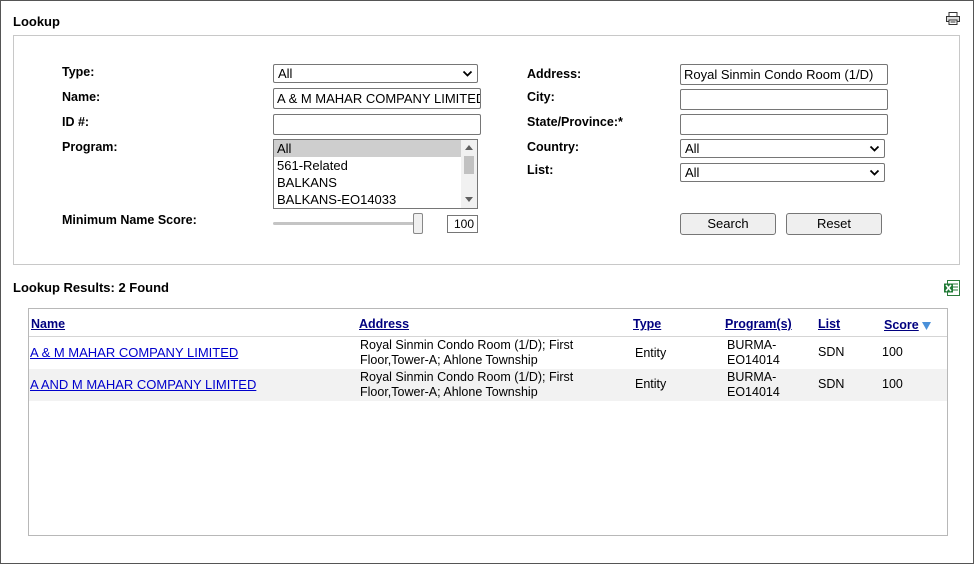 This screenshot has height=564, width=974. What do you see at coordinates (575, 122) in the screenshot?
I see `state-label: State/Province:*` at bounding box center [575, 122].